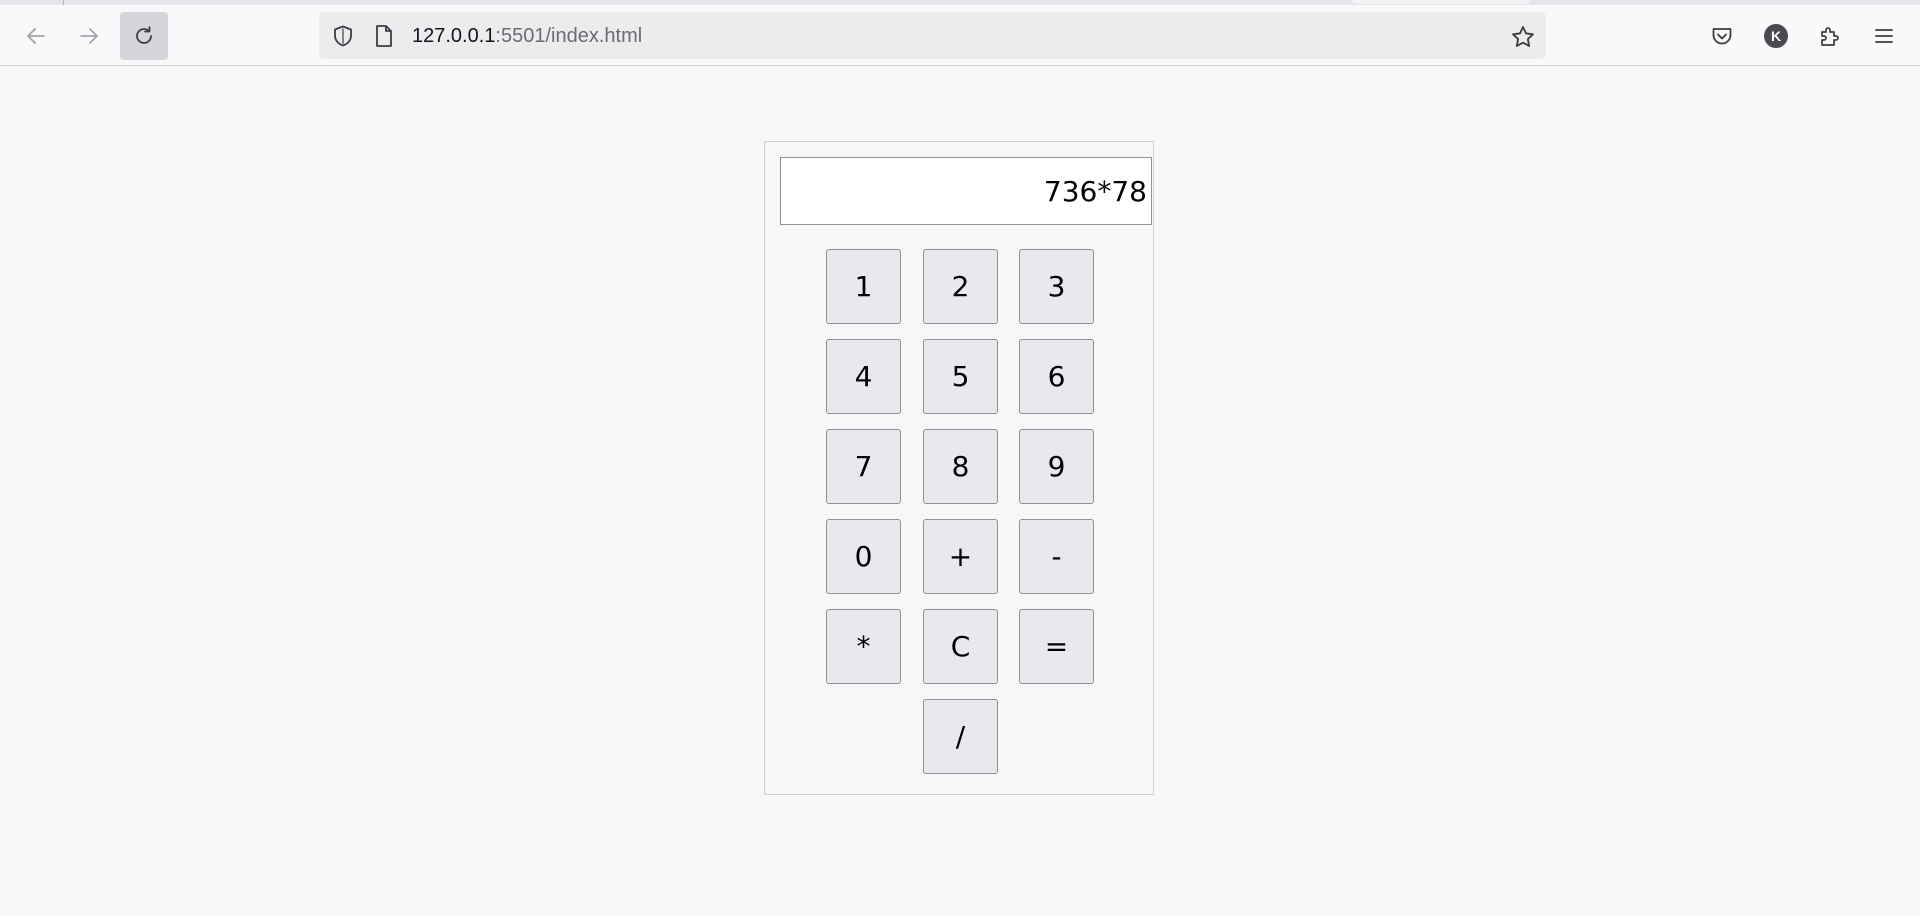  I want to click on key-0: 0, so click(863, 556).